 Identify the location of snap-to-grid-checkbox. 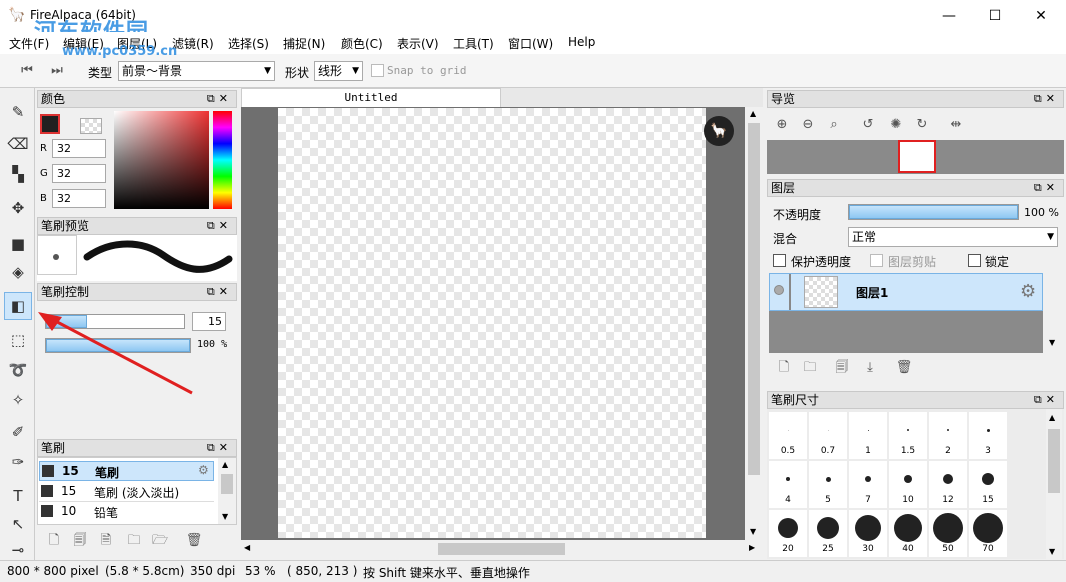
(377, 70).